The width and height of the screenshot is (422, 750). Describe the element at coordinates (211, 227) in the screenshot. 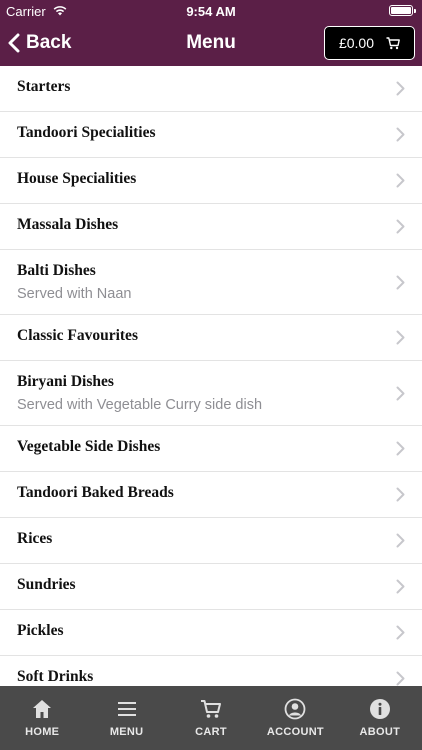

I see `menu-category-massala-dishes: Massala Dishes` at that location.